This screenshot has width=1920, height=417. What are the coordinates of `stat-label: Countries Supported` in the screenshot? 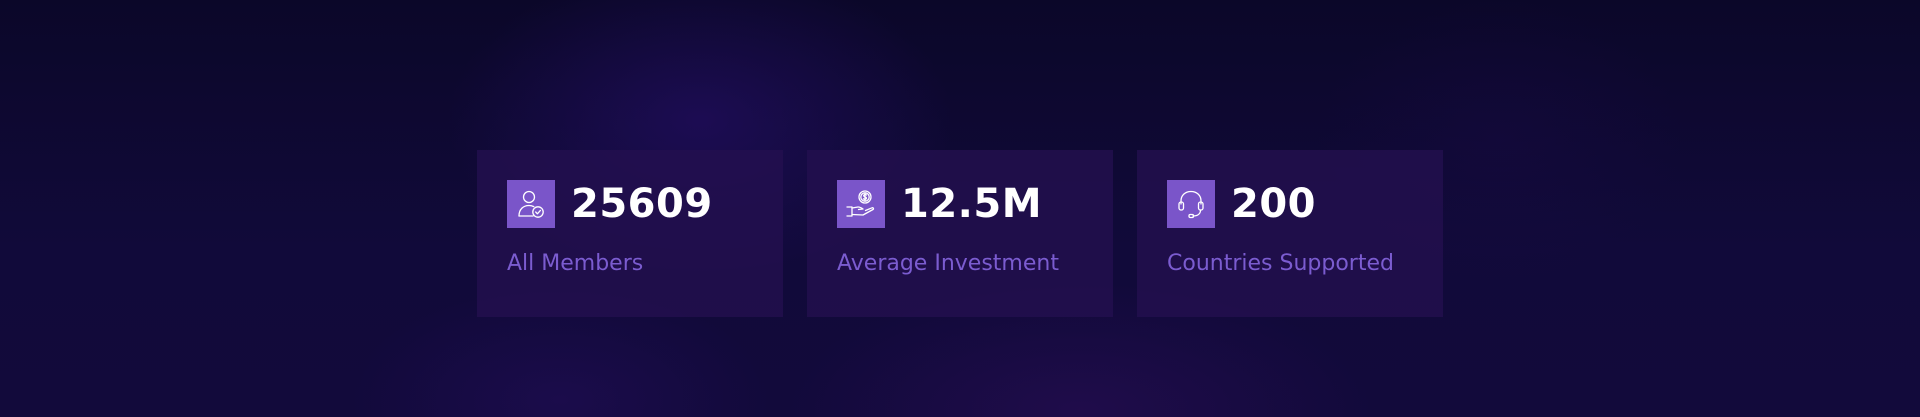 It's located at (1280, 263).